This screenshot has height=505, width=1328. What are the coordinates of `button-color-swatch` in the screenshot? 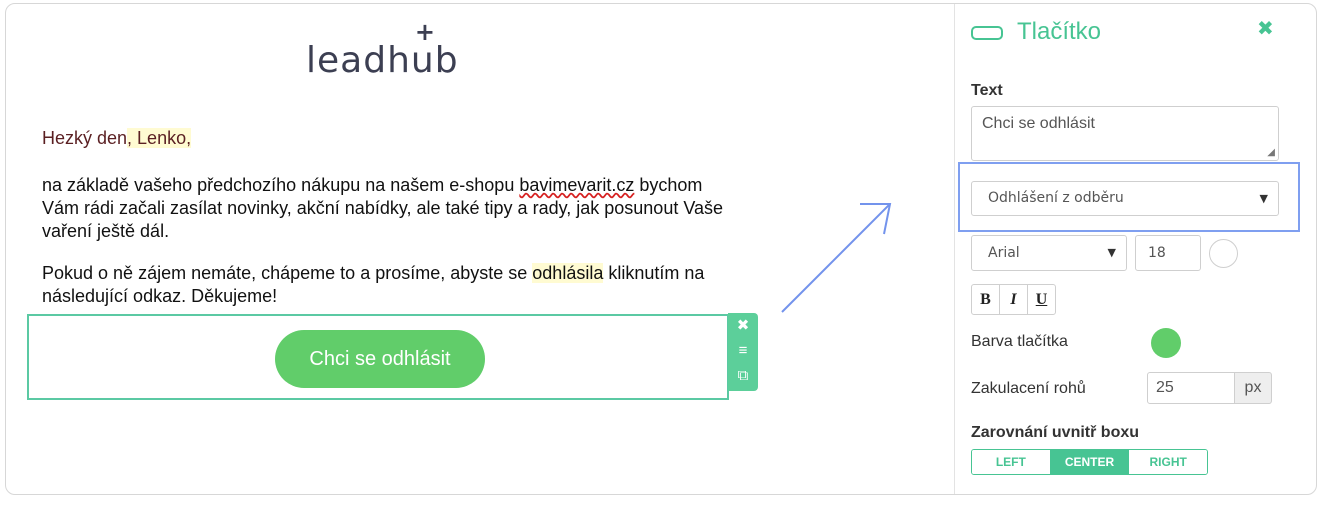 It's located at (1166, 343).